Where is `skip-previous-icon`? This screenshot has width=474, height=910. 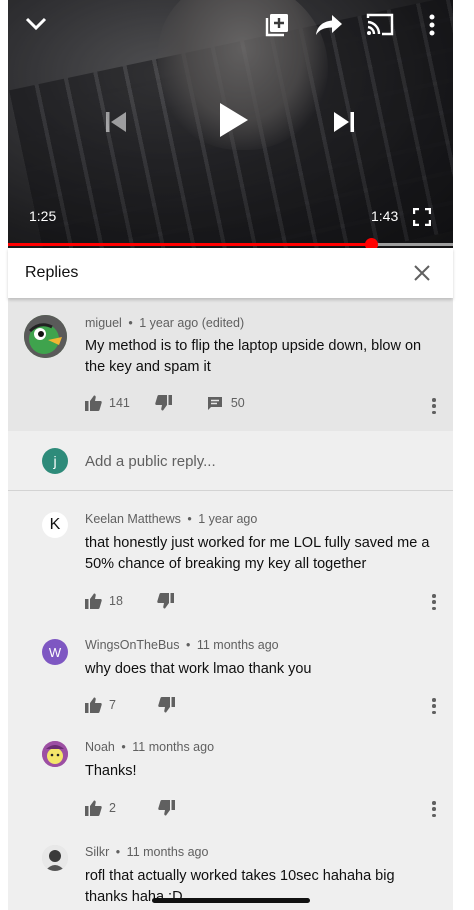 skip-previous-icon is located at coordinates (116, 122).